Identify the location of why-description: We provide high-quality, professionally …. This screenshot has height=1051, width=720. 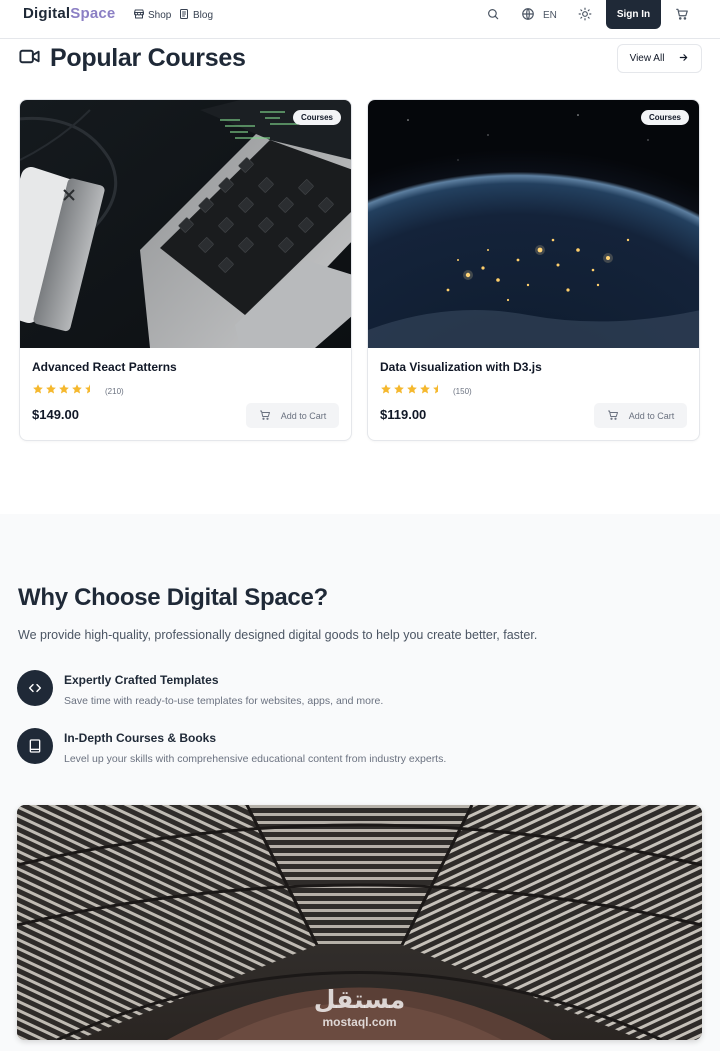
(278, 635).